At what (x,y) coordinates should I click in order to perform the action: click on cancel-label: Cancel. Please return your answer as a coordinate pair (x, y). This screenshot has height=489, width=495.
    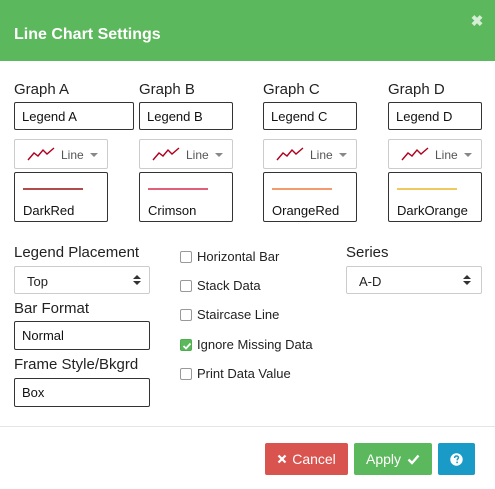
    Looking at the image, I should click on (314, 459).